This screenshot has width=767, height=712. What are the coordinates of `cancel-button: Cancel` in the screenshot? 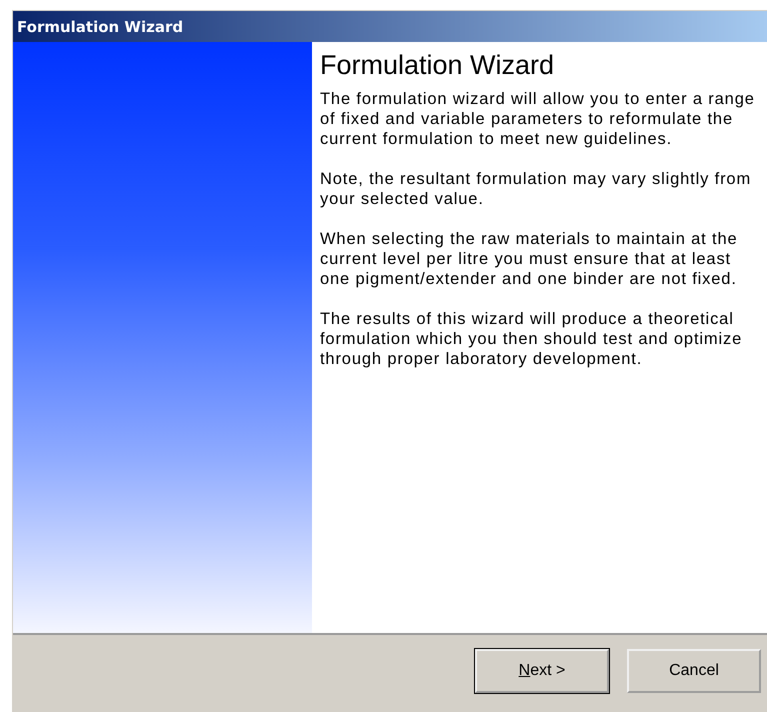 It's located at (694, 671).